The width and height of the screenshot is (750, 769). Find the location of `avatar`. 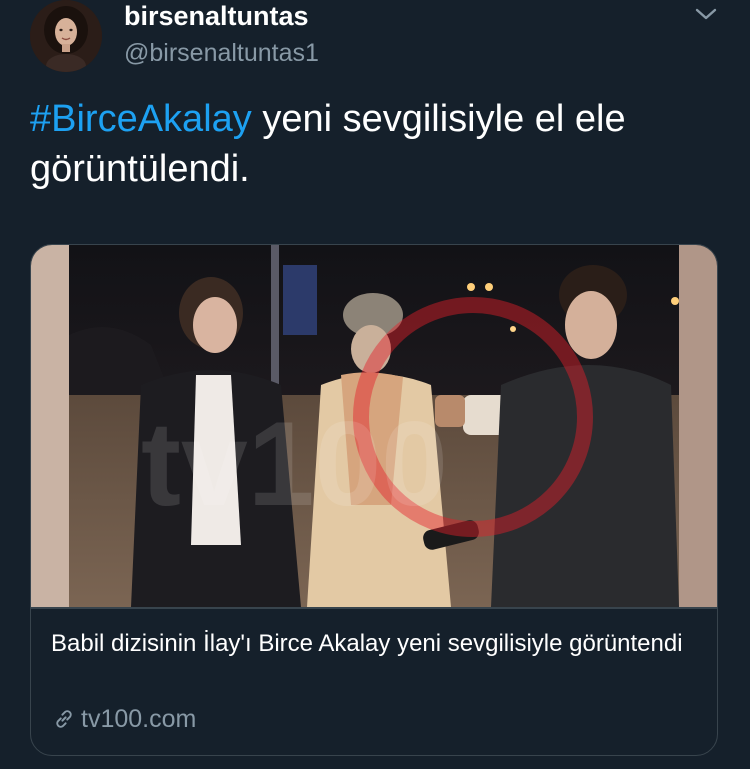

avatar is located at coordinates (66, 36).